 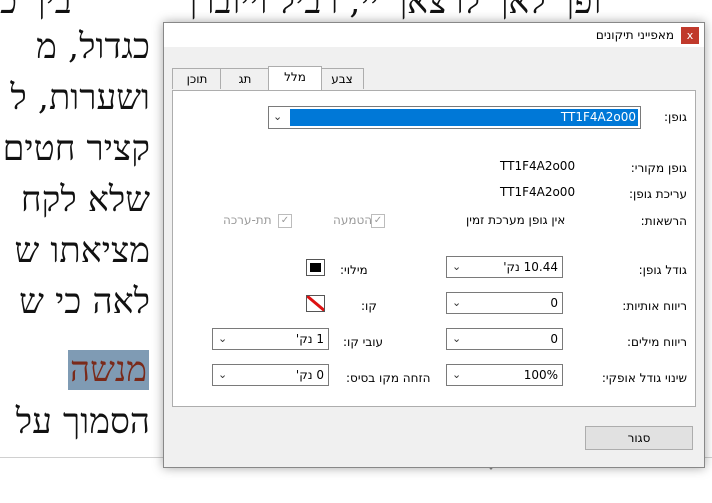 What do you see at coordinates (516, 220) in the screenshot?
I see `permissions-value: אין גופן מערכת זמין` at bounding box center [516, 220].